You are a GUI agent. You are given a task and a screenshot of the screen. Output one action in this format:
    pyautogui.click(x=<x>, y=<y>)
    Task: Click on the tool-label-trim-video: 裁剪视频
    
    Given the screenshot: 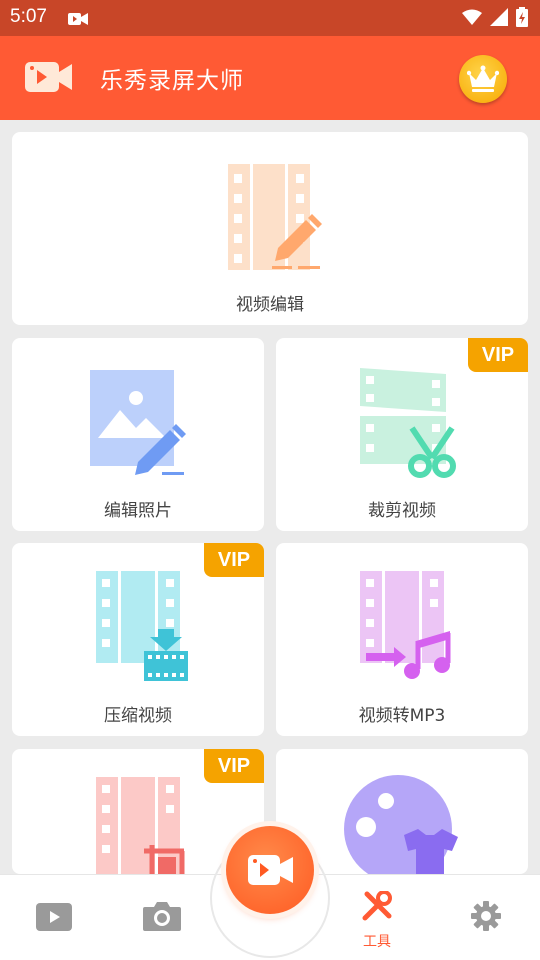 What is the action you would take?
    pyautogui.click(x=402, y=511)
    